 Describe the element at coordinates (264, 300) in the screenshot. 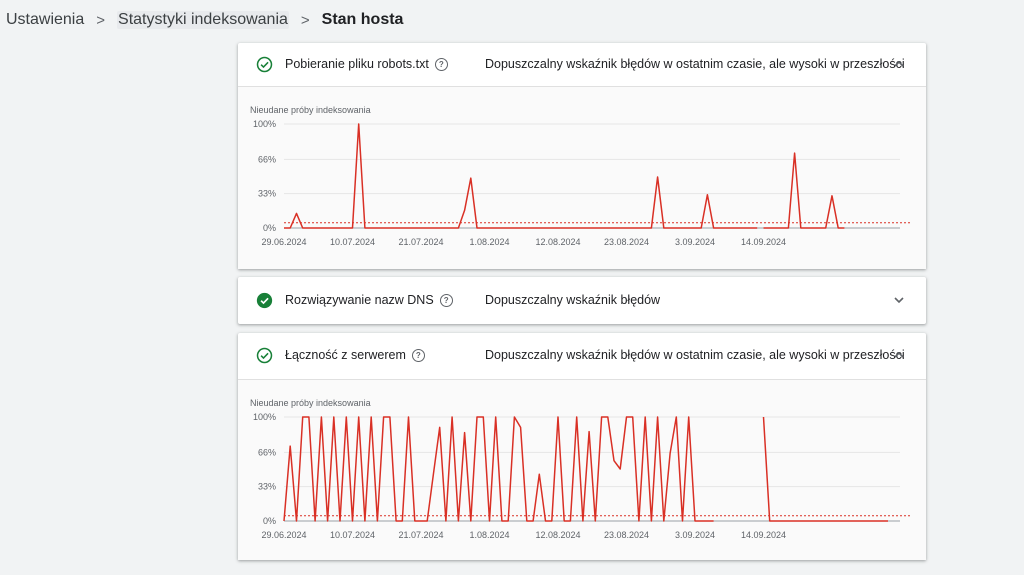

I see `check-circle-filled-icon` at that location.